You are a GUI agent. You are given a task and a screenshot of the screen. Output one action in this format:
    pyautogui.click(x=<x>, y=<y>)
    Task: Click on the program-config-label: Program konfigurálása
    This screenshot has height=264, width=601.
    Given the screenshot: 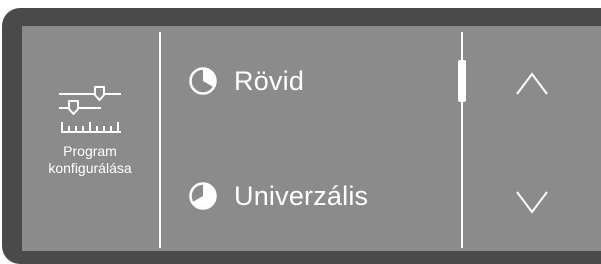 What is the action you would take?
    pyautogui.click(x=90, y=160)
    